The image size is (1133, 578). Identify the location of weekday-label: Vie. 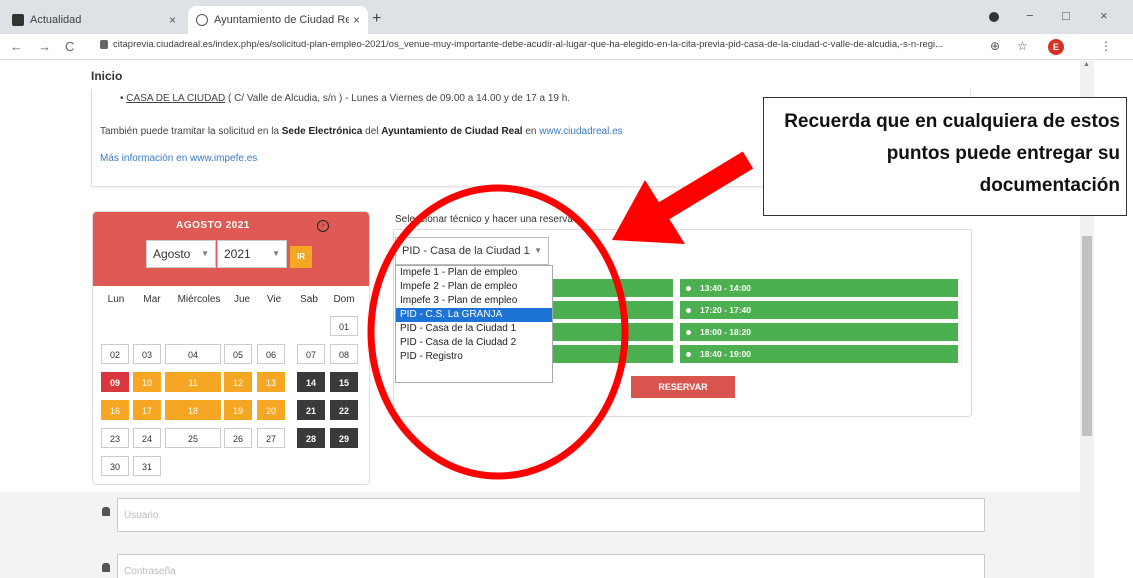
(274, 299).